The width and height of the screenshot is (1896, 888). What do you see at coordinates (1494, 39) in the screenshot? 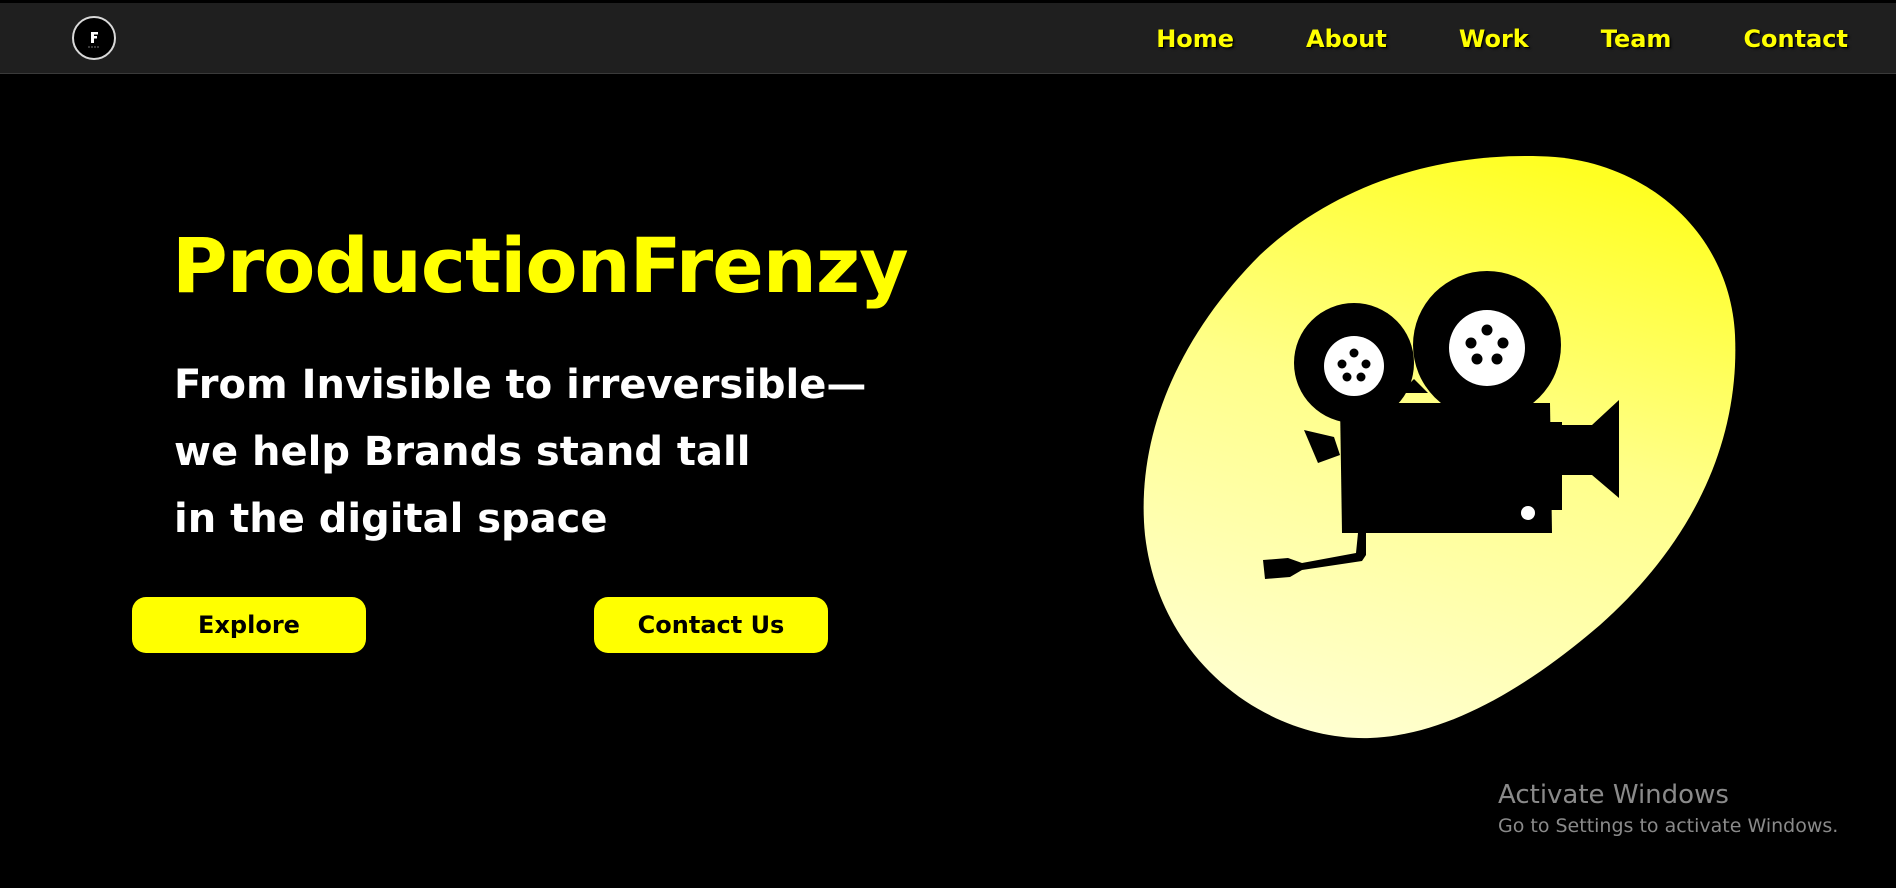
I see `nav-work: Work` at bounding box center [1494, 39].